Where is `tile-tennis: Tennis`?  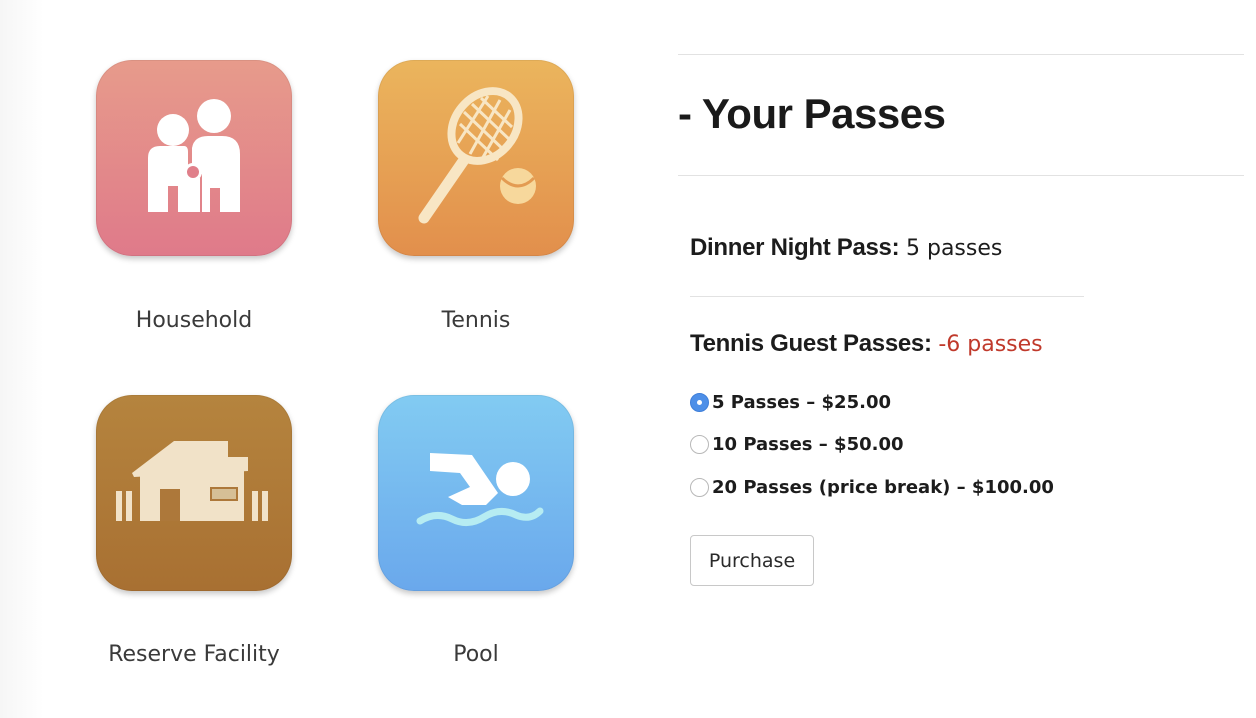
tile-tennis: Tennis is located at coordinates (476, 196).